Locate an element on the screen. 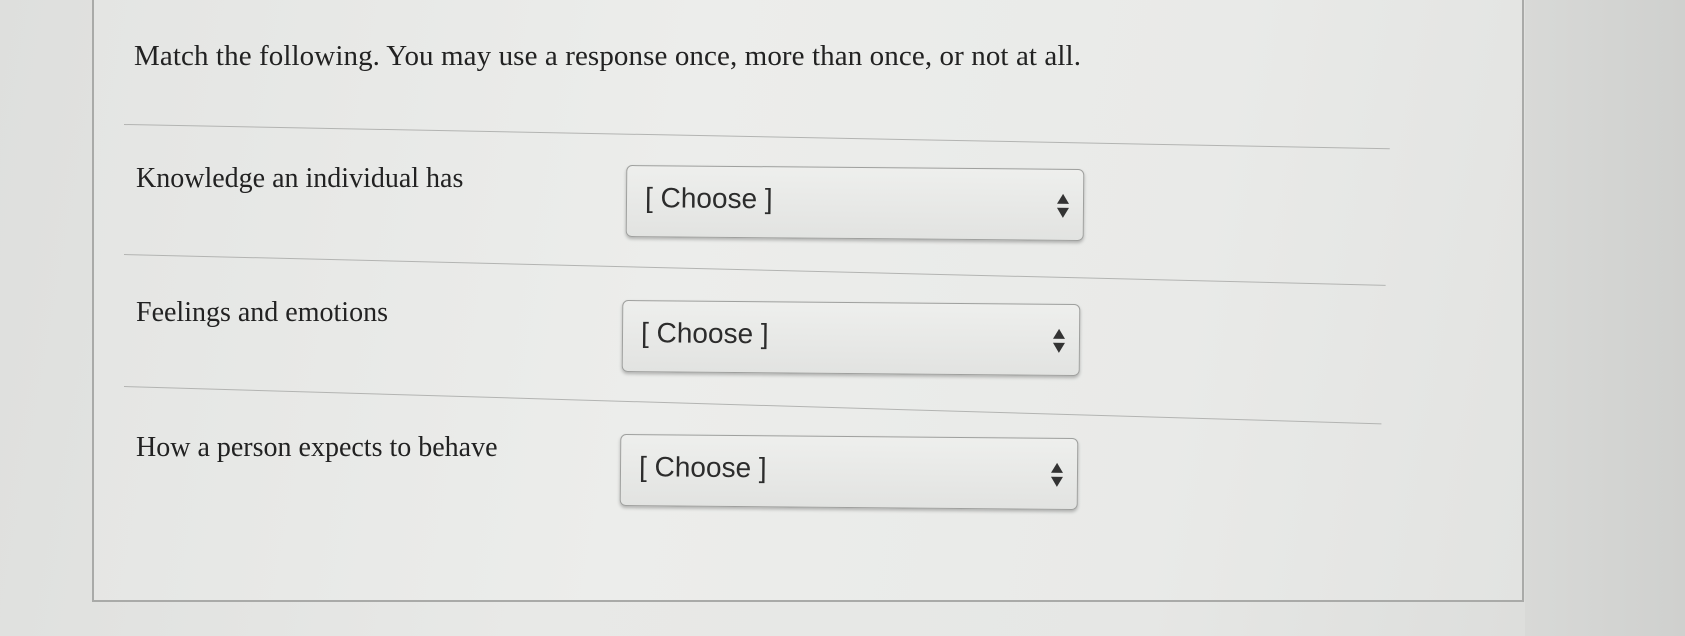 The image size is (1685, 636). match-prompt-3: How a person expects to behave is located at coordinates (317, 447).